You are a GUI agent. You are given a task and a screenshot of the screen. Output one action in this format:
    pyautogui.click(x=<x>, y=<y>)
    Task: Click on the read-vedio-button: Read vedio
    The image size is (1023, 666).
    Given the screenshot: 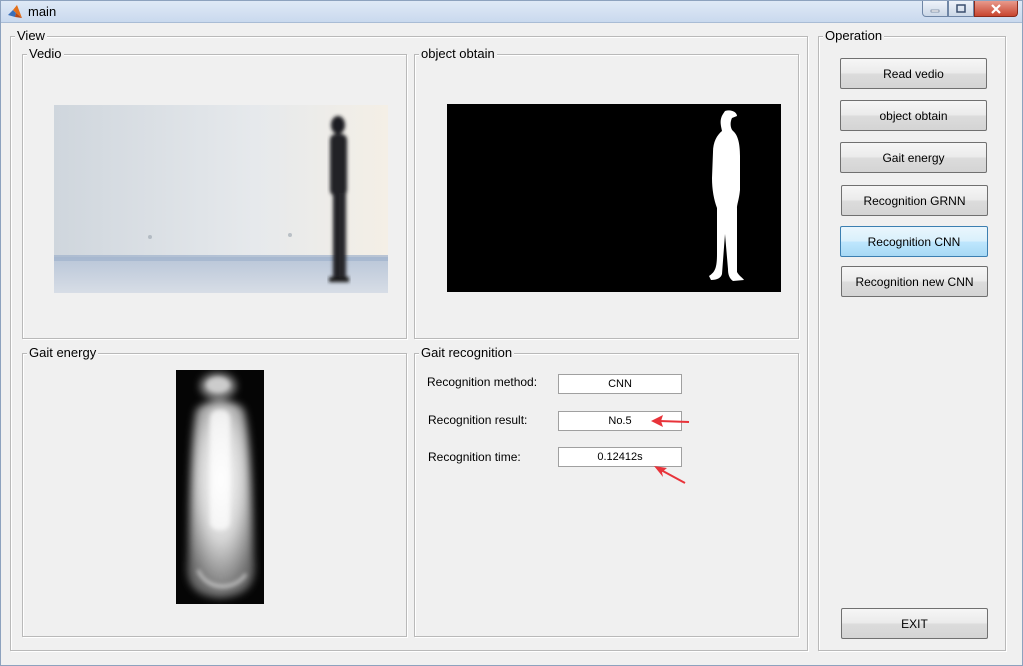 What is the action you would take?
    pyautogui.click(x=913, y=73)
    